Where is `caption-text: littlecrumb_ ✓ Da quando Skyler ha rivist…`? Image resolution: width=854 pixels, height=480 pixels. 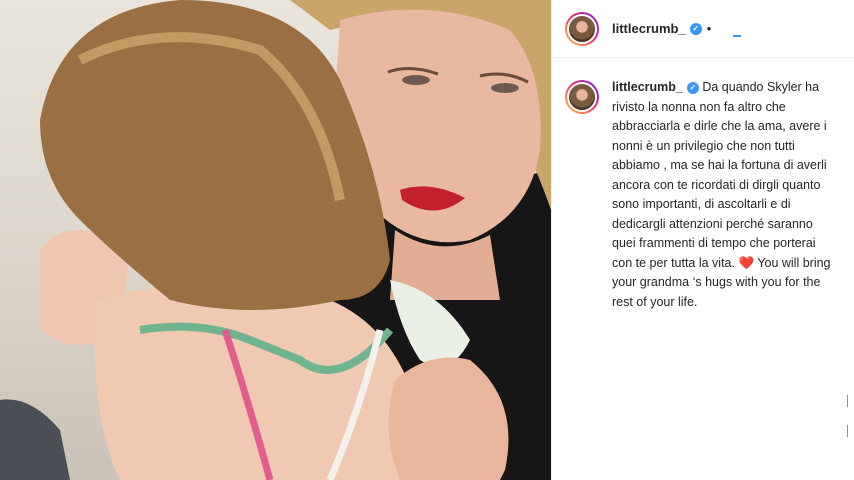
caption-text: littlecrumb_ ✓ Da quando Skyler ha rivist… is located at coordinates (723, 195).